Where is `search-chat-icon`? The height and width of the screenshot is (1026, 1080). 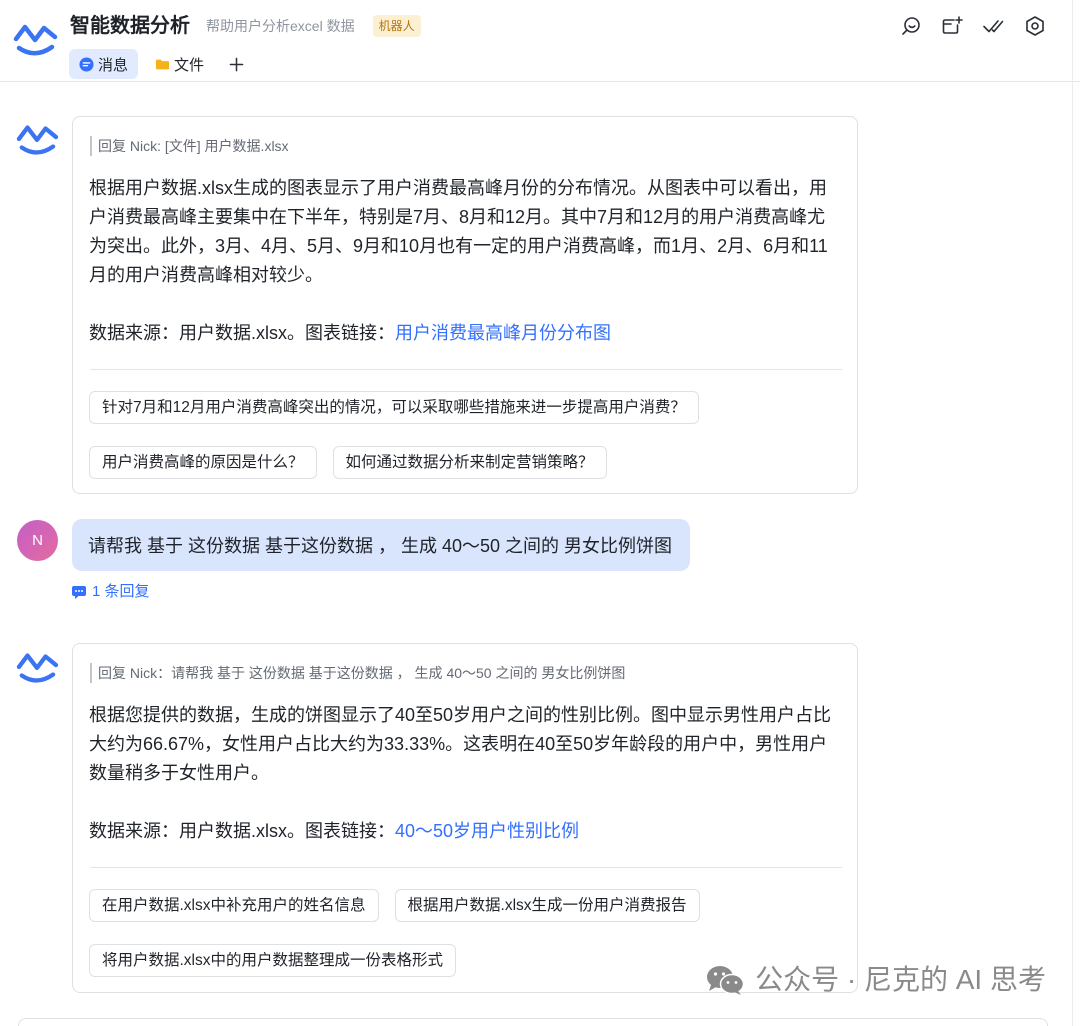
search-chat-icon is located at coordinates (911, 26).